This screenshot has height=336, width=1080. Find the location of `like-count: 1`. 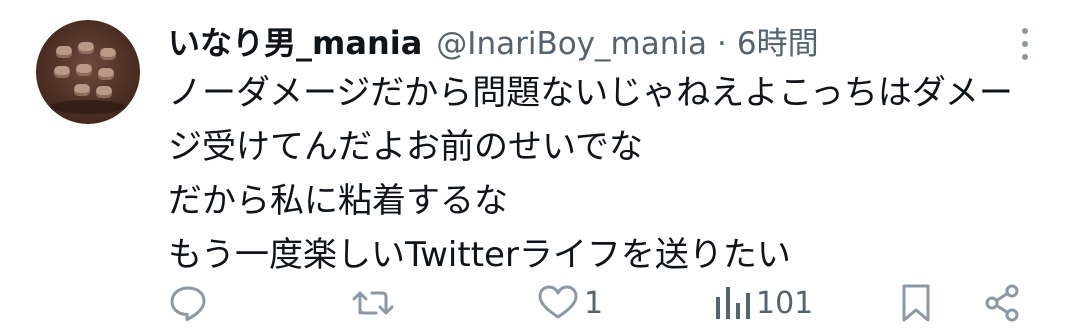

like-count: 1 is located at coordinates (594, 303).